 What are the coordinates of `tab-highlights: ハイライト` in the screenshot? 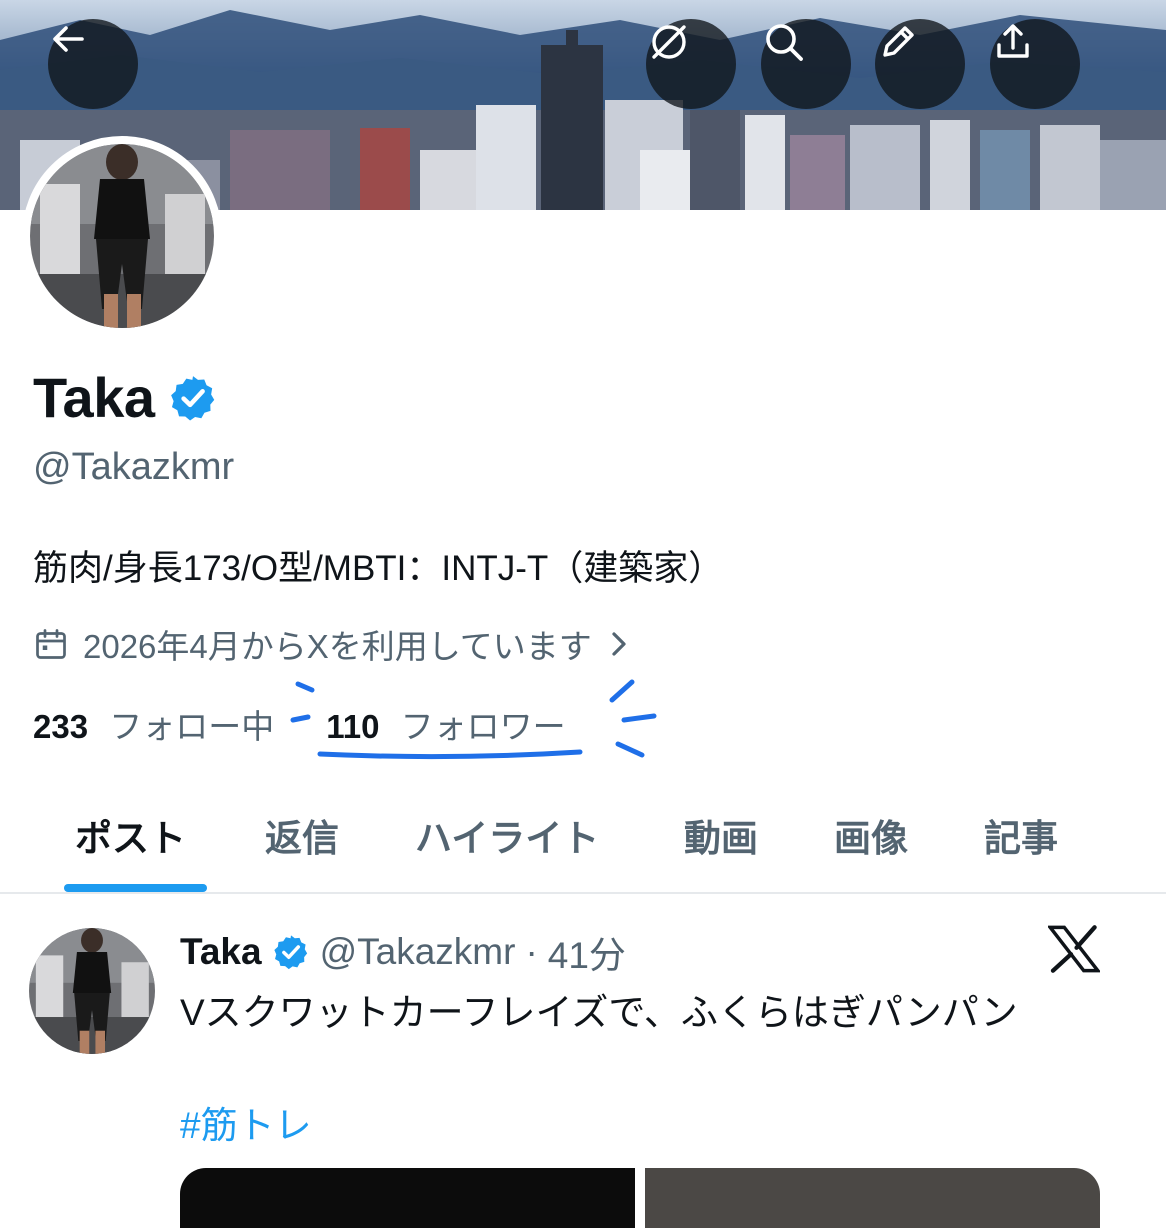 It's located at (507, 835).